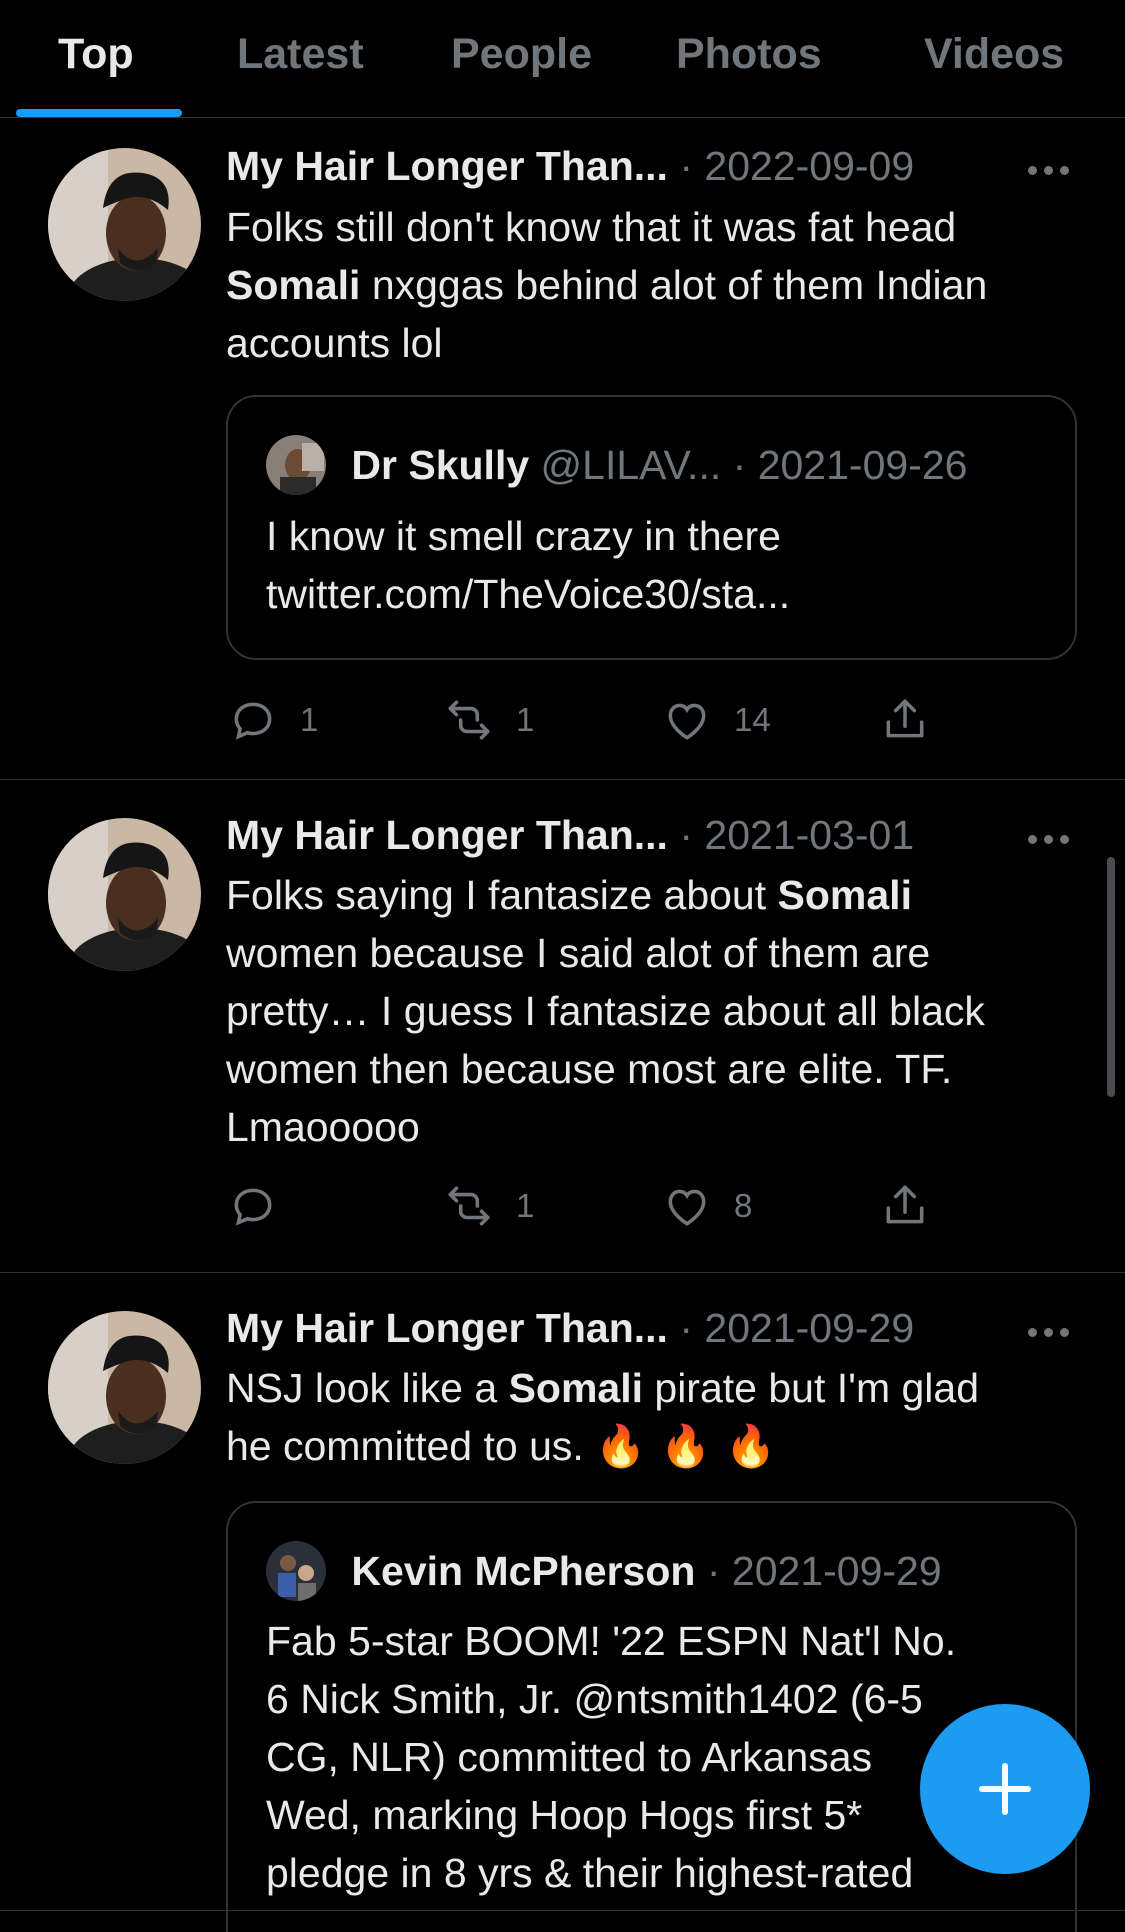  Describe the element at coordinates (752, 719) in the screenshot. I see `like-count: 14` at that location.